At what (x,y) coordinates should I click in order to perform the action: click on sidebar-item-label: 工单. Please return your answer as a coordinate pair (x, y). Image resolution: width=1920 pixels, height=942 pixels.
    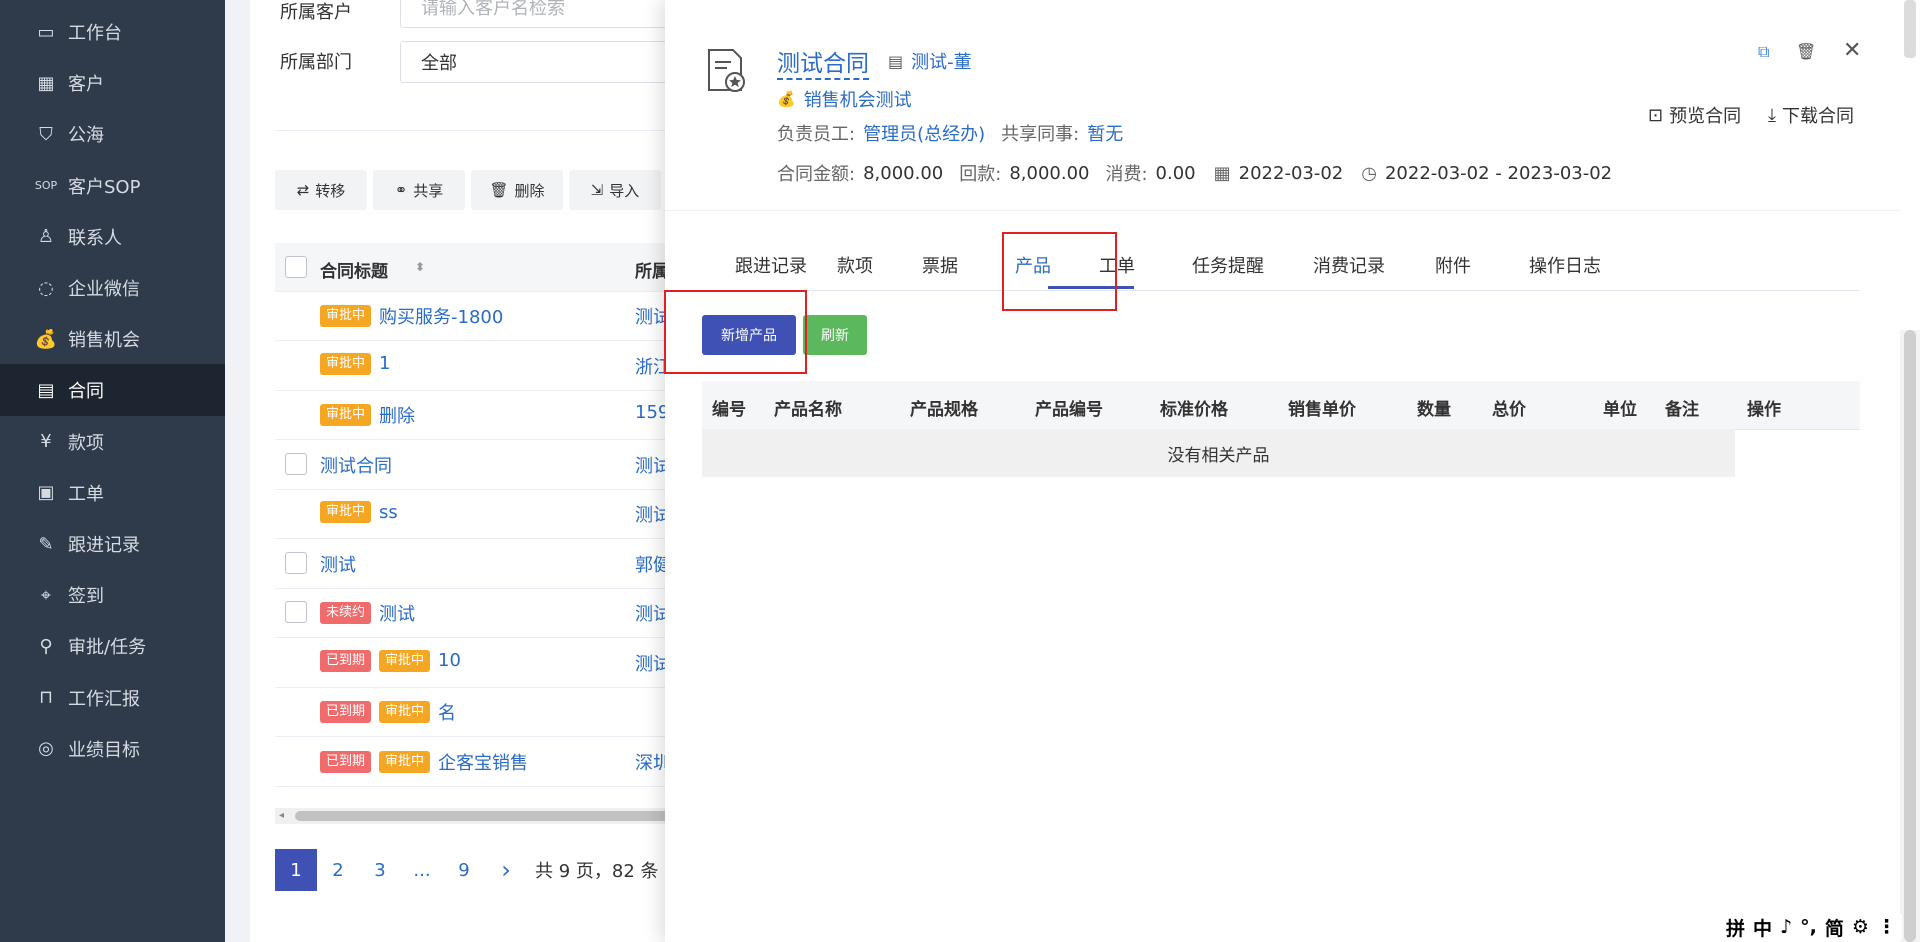
    Looking at the image, I should click on (86, 494).